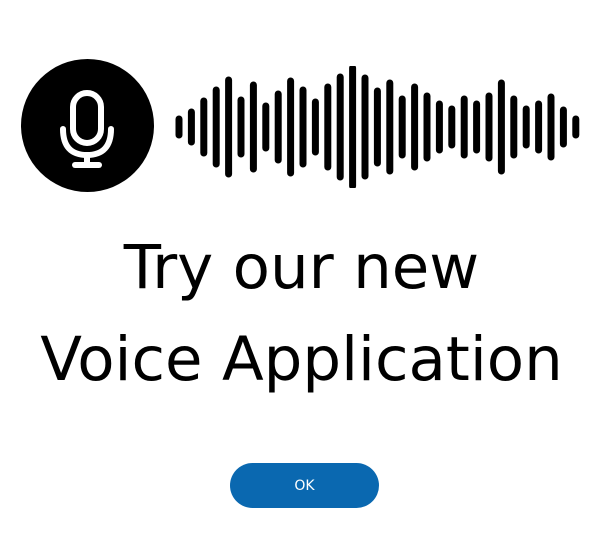 The width and height of the screenshot is (603, 538). What do you see at coordinates (87, 129) in the screenshot?
I see `microphone-glyph` at bounding box center [87, 129].